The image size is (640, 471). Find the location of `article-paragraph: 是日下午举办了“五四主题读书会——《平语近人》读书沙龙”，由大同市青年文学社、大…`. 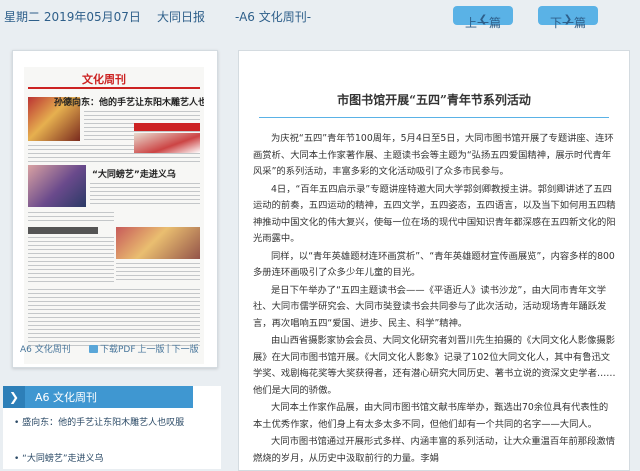

article-paragraph: 是日下午举办了“五四主题读书会——《平语近人》读书沙龙”，由大同市青年文学社、大… is located at coordinates (430, 306).